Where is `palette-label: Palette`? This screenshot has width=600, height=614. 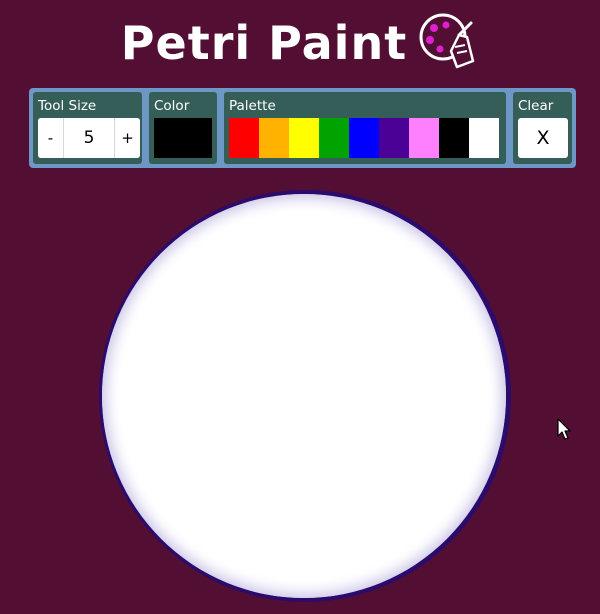 palette-label: Palette is located at coordinates (252, 106).